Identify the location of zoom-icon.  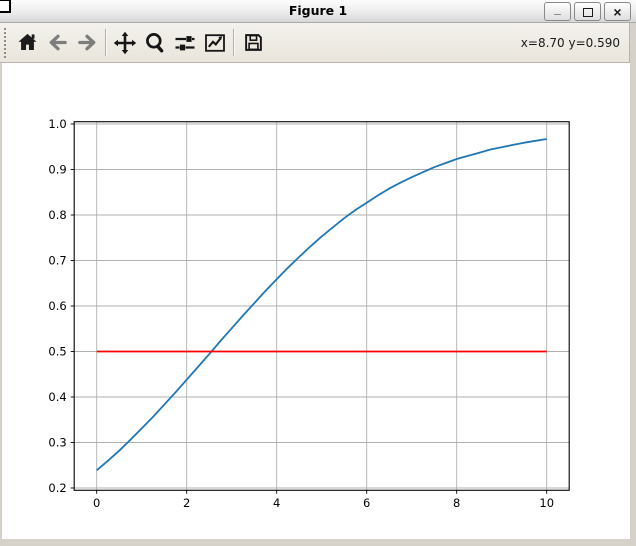
(155, 42).